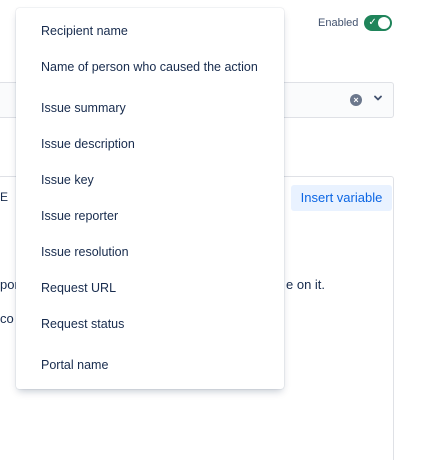 Image resolution: width=434 pixels, height=460 pixels. I want to click on enabled-toggle: ✓, so click(378, 23).